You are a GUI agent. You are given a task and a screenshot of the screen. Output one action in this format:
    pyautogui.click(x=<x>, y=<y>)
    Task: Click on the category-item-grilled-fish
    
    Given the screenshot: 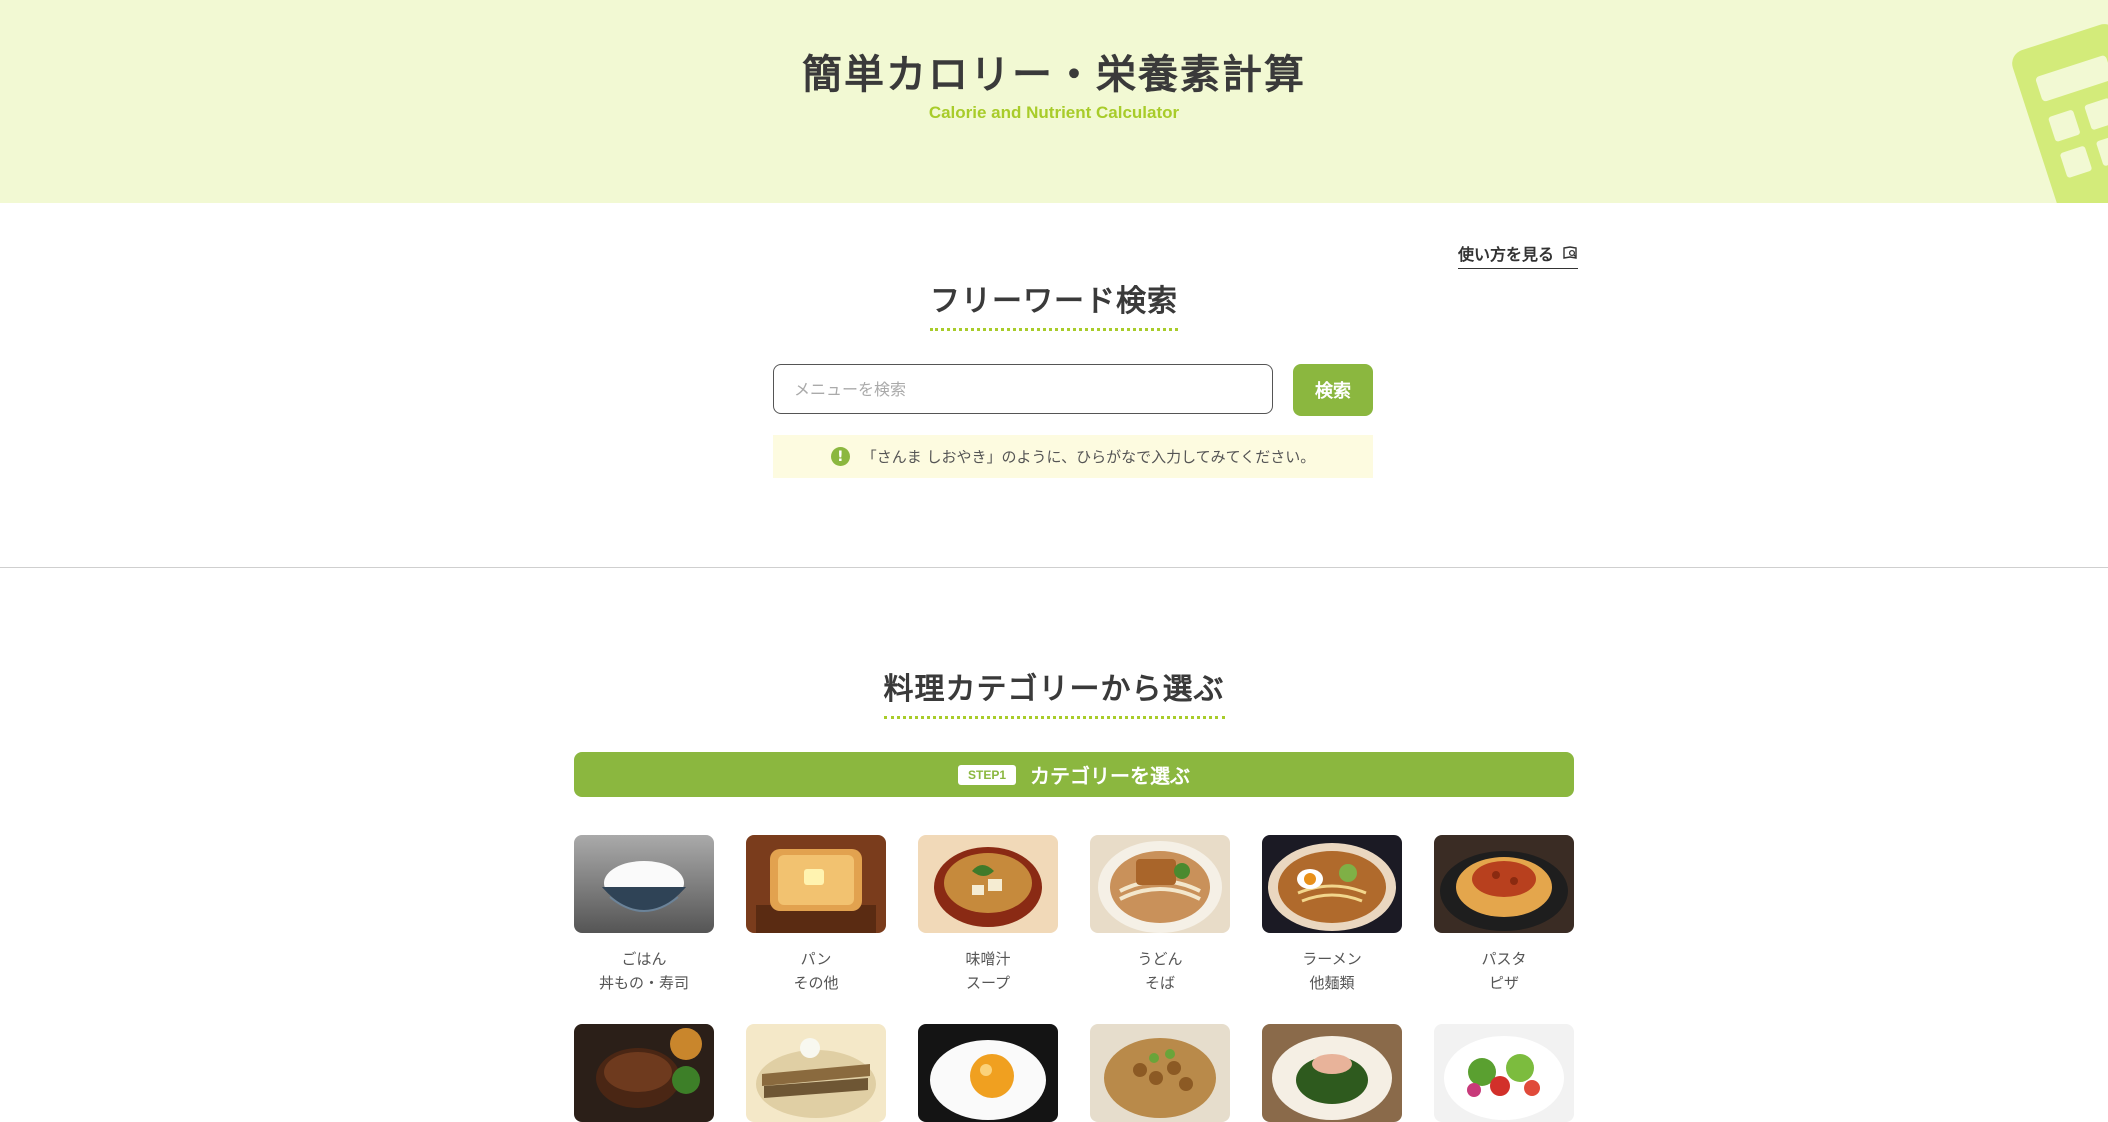 What is the action you would take?
    pyautogui.click(x=816, y=1073)
    